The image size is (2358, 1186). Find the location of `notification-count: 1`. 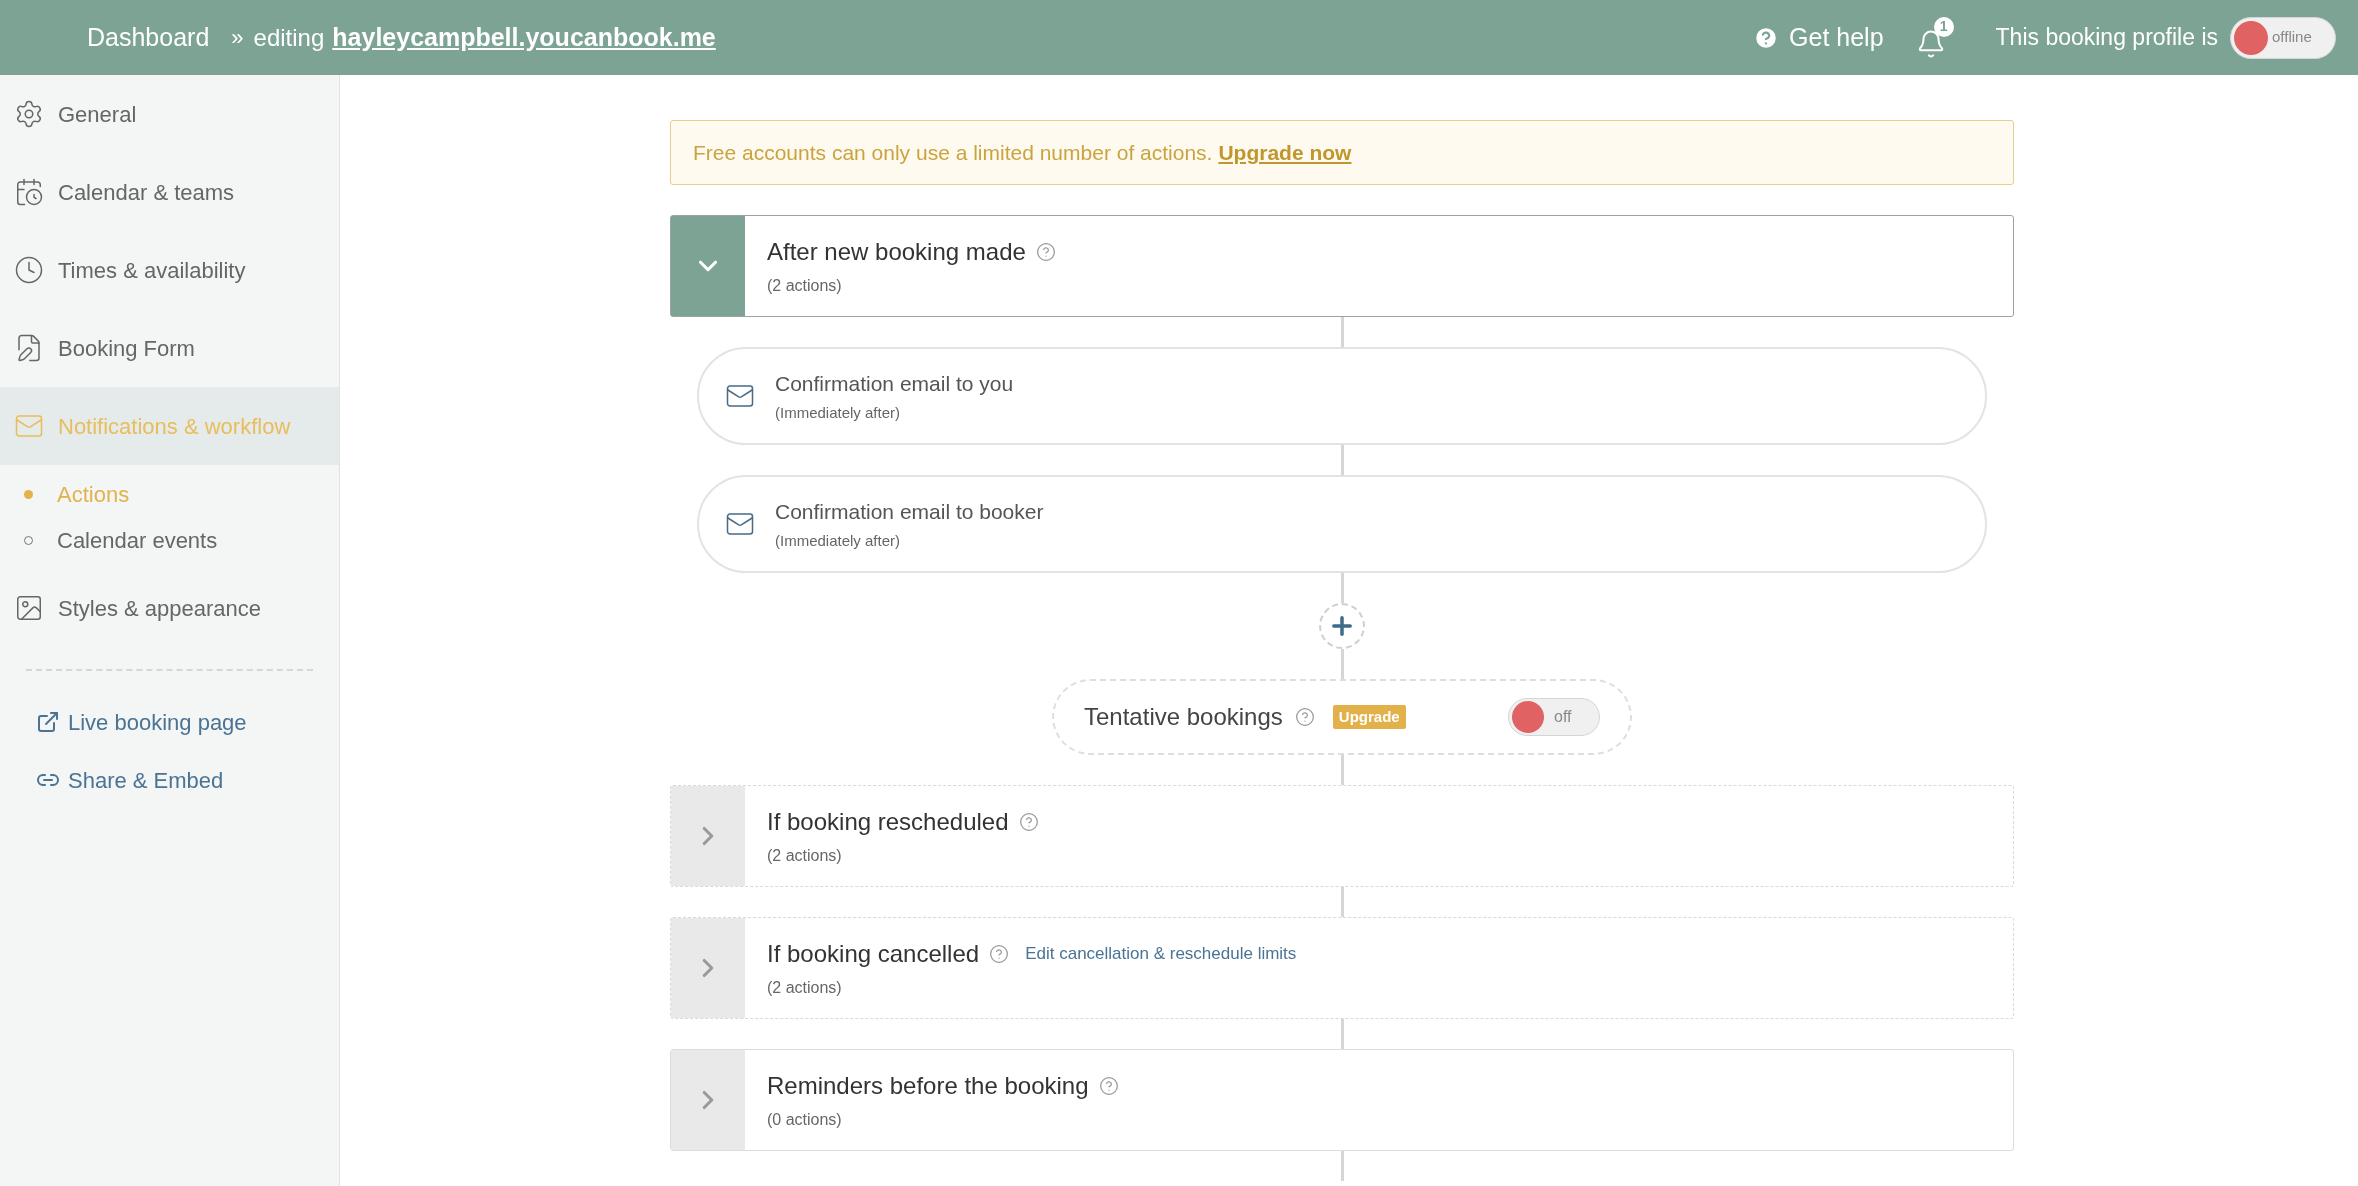

notification-count: 1 is located at coordinates (1943, 26).